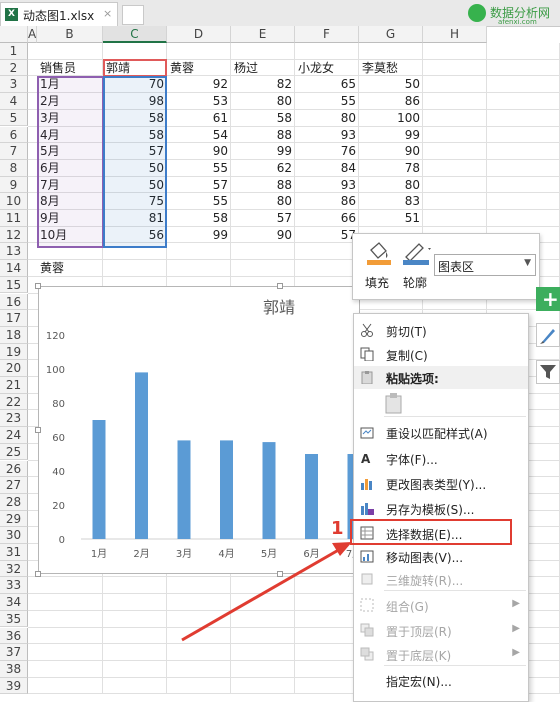 This screenshot has height=702, width=560. I want to click on cell: 61, so click(199, 118).